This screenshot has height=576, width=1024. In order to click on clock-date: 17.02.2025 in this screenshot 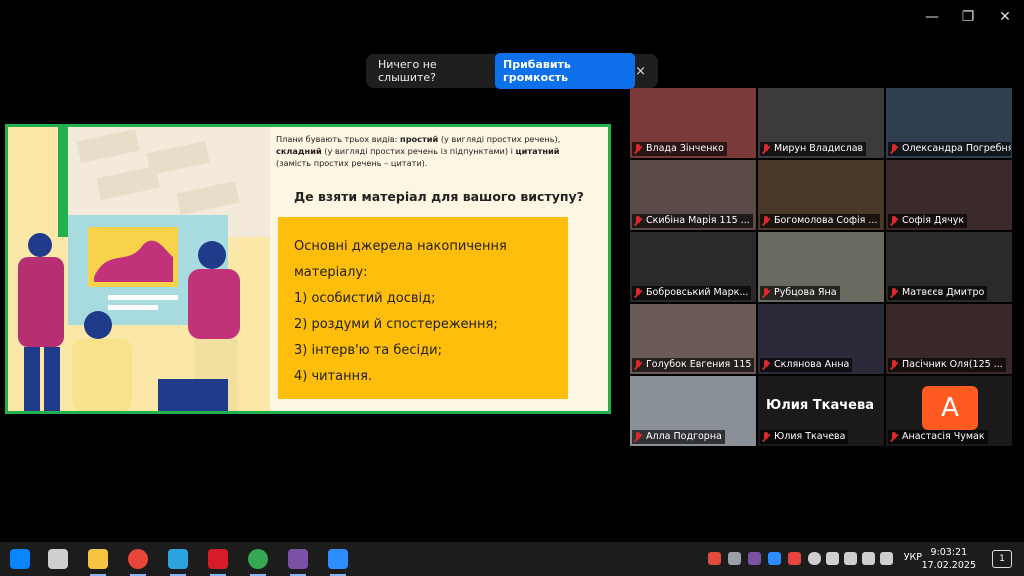, I will do `click(948, 565)`.